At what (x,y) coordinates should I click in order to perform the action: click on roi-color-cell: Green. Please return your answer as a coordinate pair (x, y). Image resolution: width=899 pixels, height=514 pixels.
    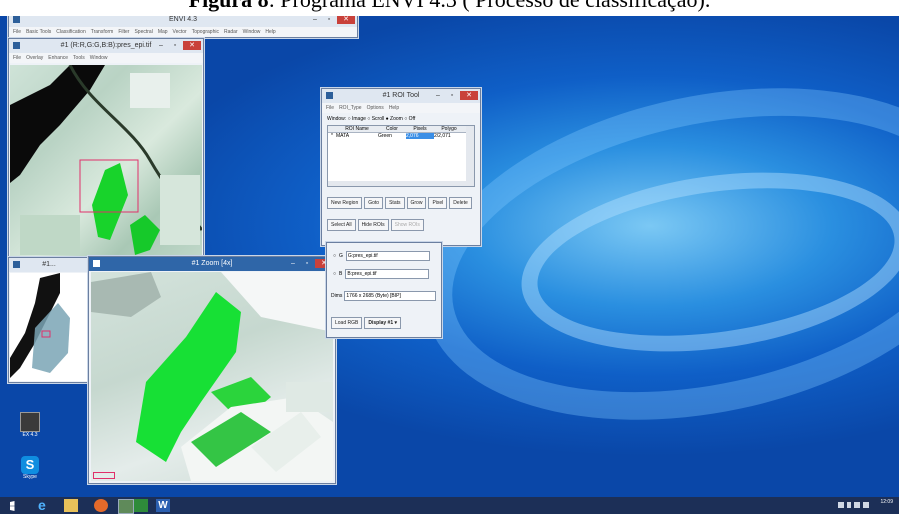
    Looking at the image, I should click on (392, 136).